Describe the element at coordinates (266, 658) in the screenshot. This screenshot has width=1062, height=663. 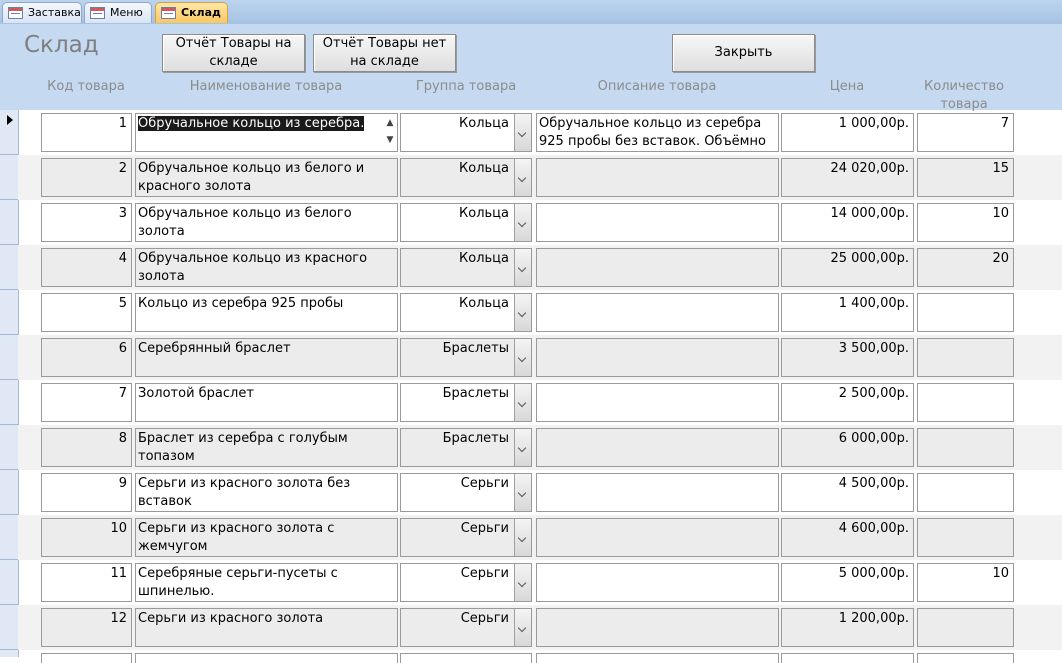
I see `field-name` at that location.